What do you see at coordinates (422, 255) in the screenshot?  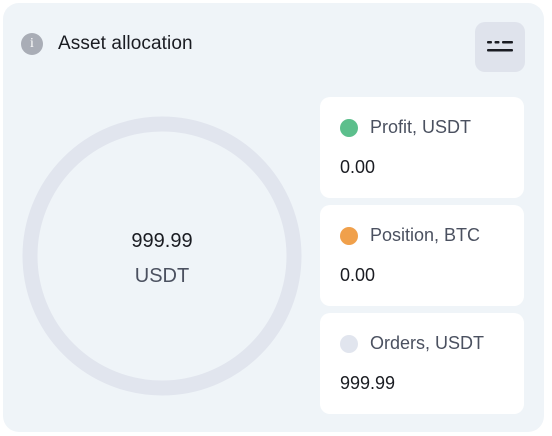 I see `legend-item-position: Position, BTC 0.00` at bounding box center [422, 255].